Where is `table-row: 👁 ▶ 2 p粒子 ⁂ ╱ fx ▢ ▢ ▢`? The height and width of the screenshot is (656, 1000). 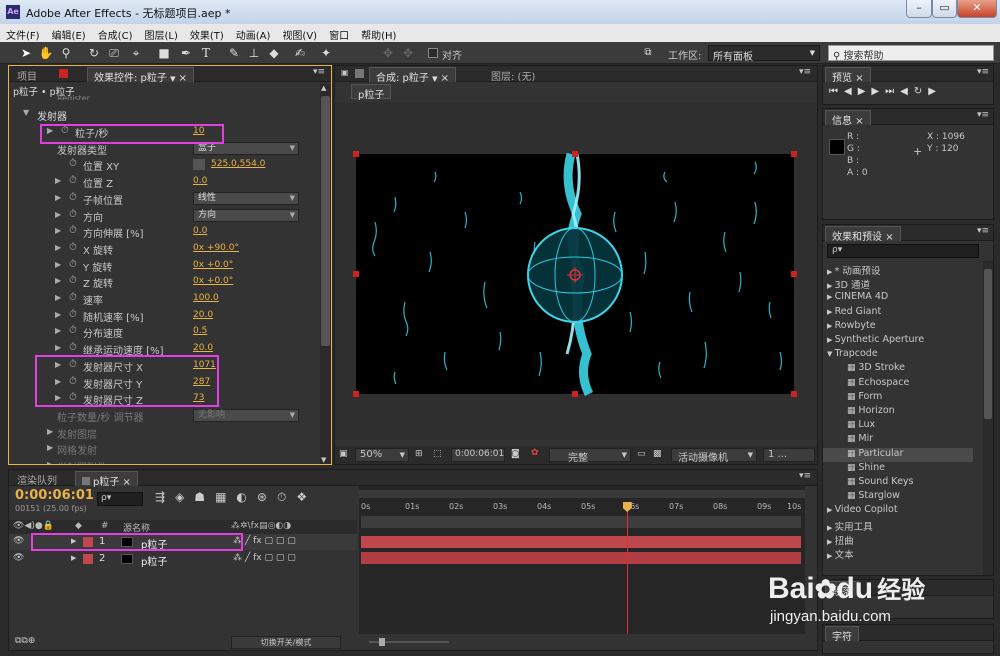 table-row: 👁 ▶ 2 p粒子 ⁂ ╱ fx ▢ ▢ ▢ is located at coordinates (183, 559).